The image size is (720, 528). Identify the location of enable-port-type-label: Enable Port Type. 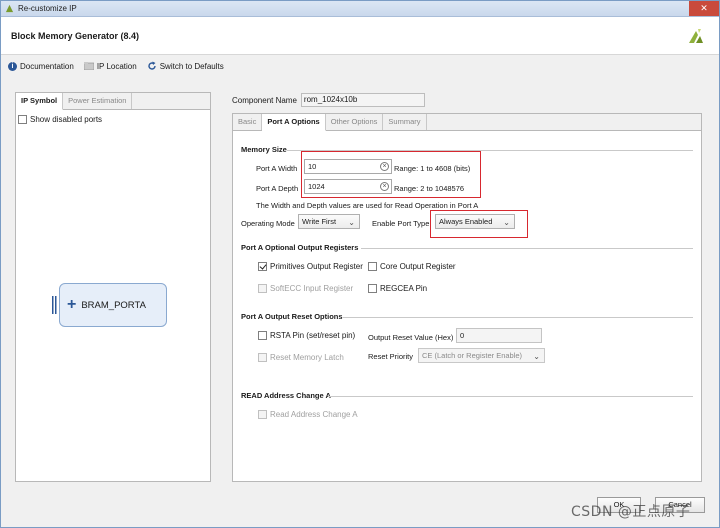
(401, 223).